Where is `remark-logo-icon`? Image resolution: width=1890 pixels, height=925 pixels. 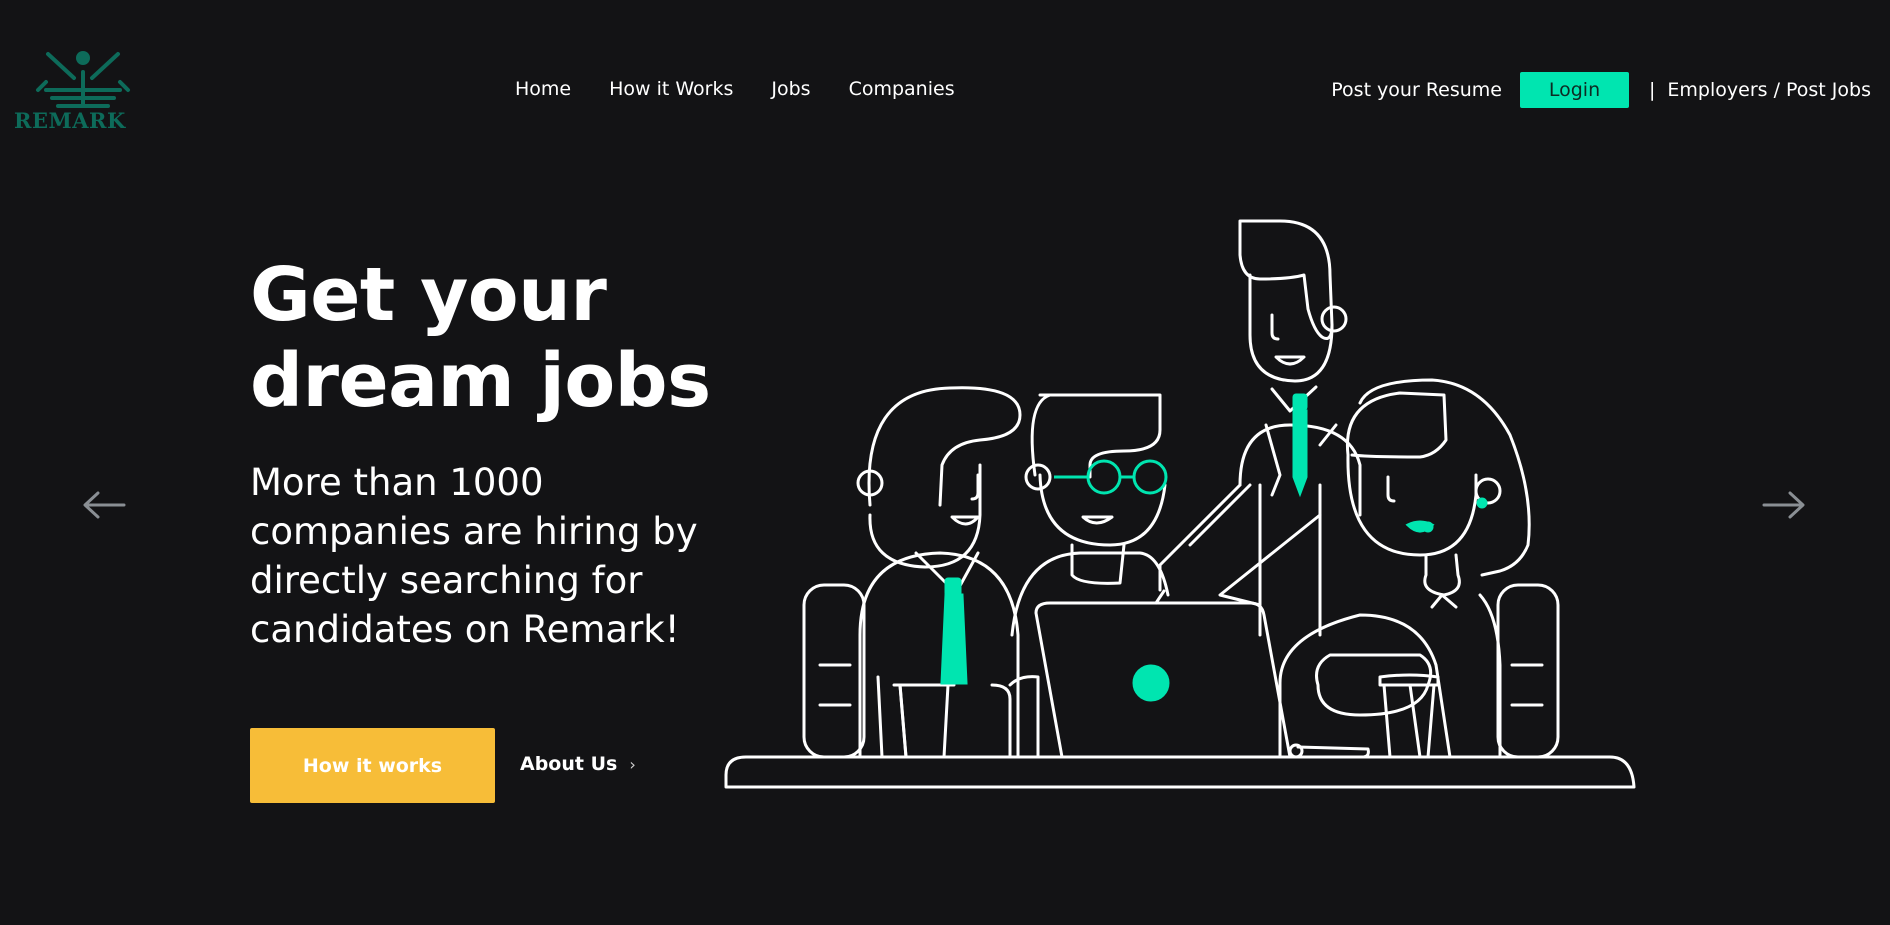 remark-logo-icon is located at coordinates (83, 79).